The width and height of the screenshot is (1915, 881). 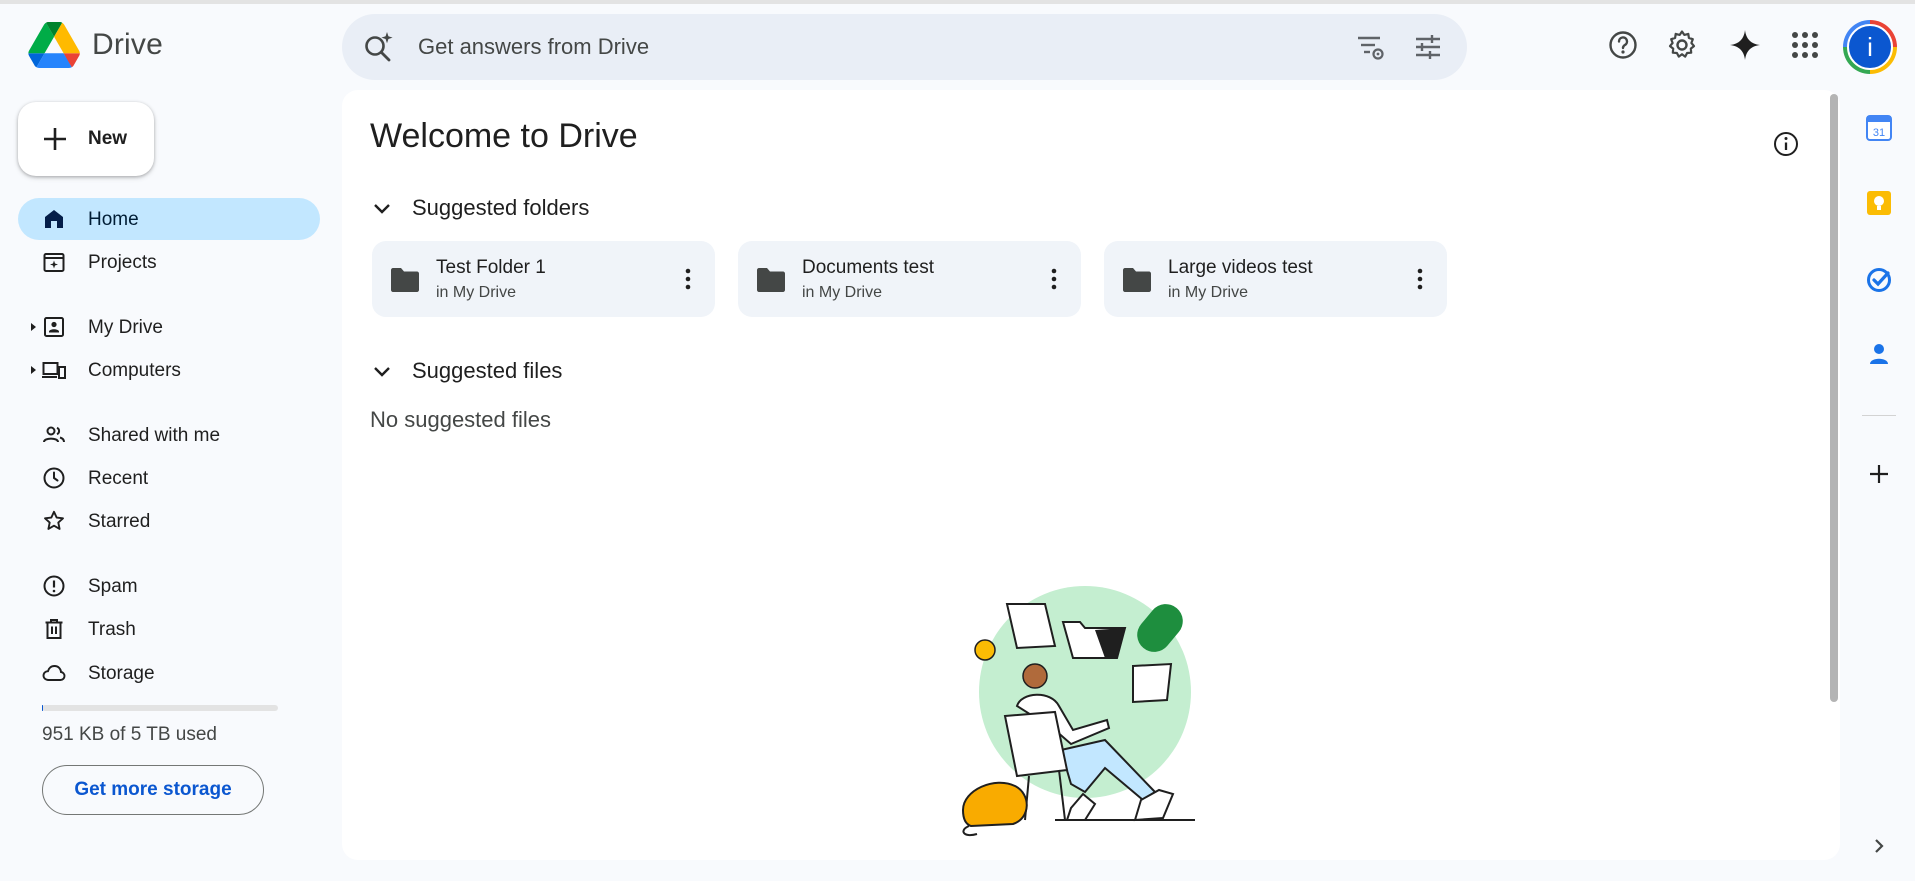 I want to click on home-icon, so click(x=54, y=219).